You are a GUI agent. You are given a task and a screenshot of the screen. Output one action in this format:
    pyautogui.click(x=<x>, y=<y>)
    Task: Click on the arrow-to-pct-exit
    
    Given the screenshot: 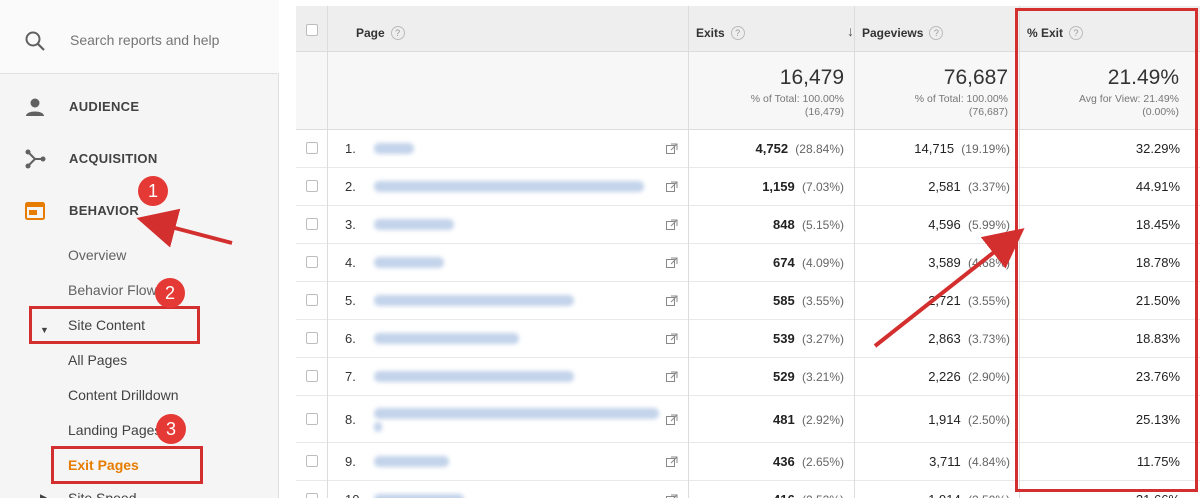 What is the action you would take?
    pyautogui.click(x=949, y=288)
    